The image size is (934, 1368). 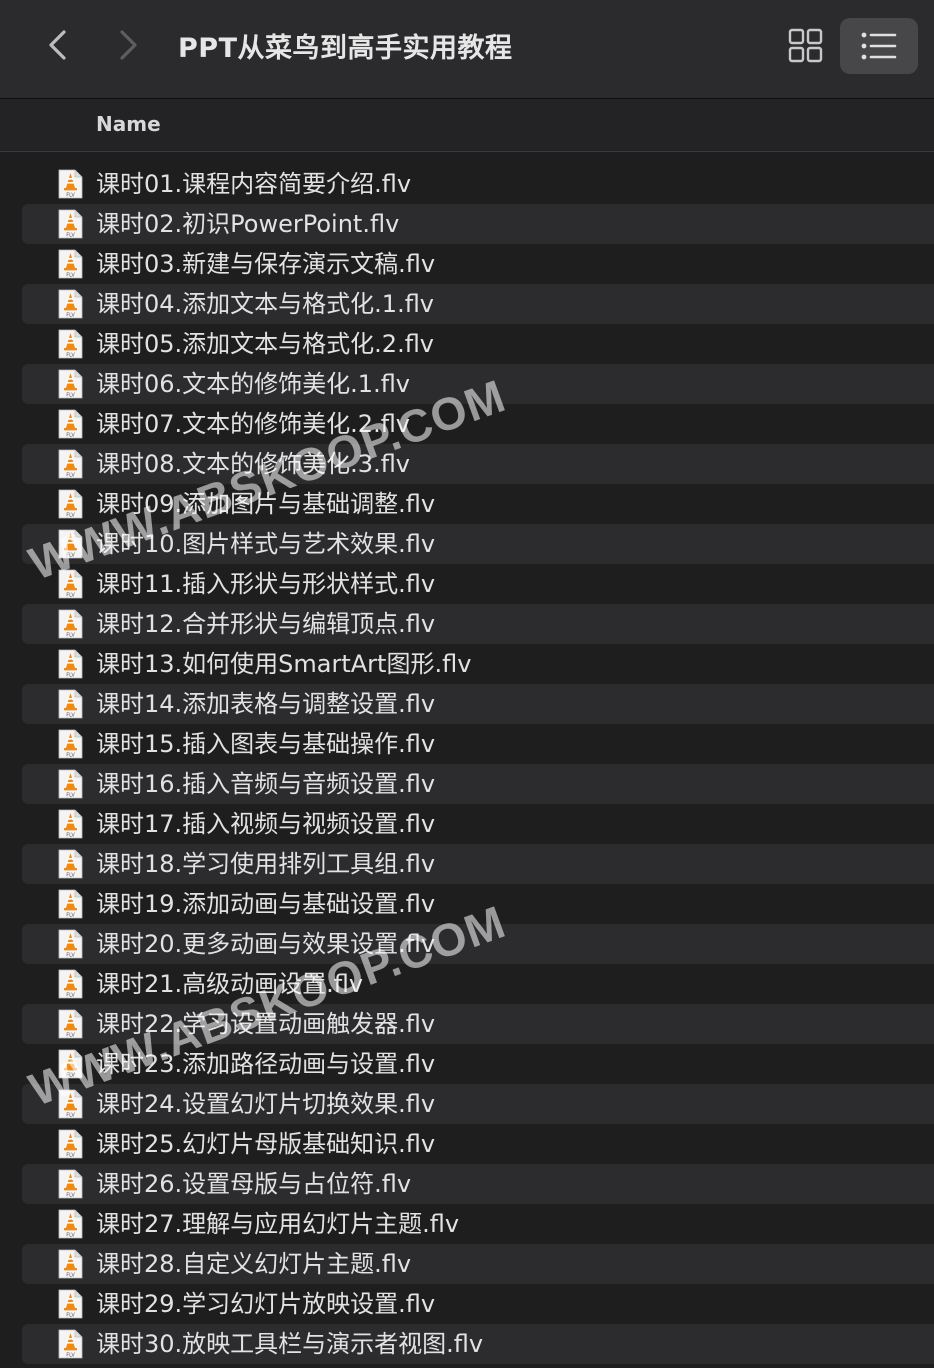 What do you see at coordinates (467, 304) in the screenshot?
I see `list-item: FLV 课时04.添加文本与格式化.1.flv` at bounding box center [467, 304].